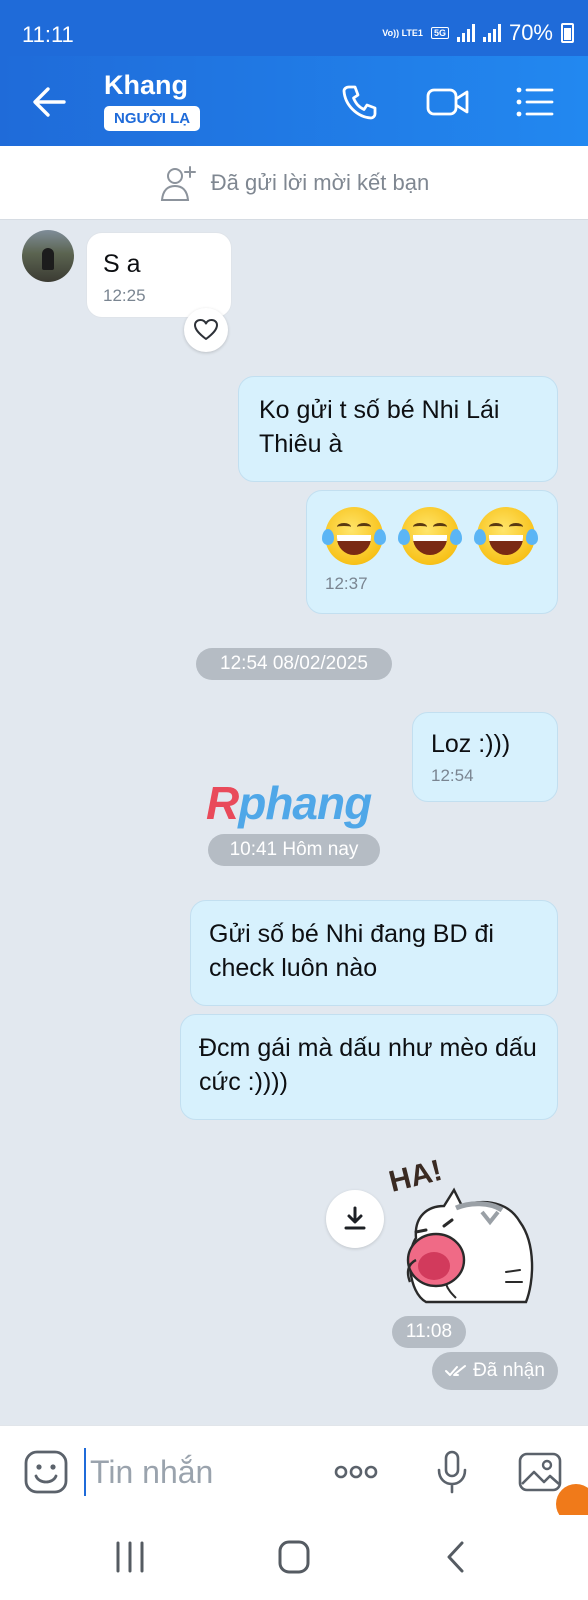 This screenshot has width=588, height=1600. Describe the element at coordinates (495, 1371) in the screenshot. I see `delivery-status: Đã nhận` at that location.